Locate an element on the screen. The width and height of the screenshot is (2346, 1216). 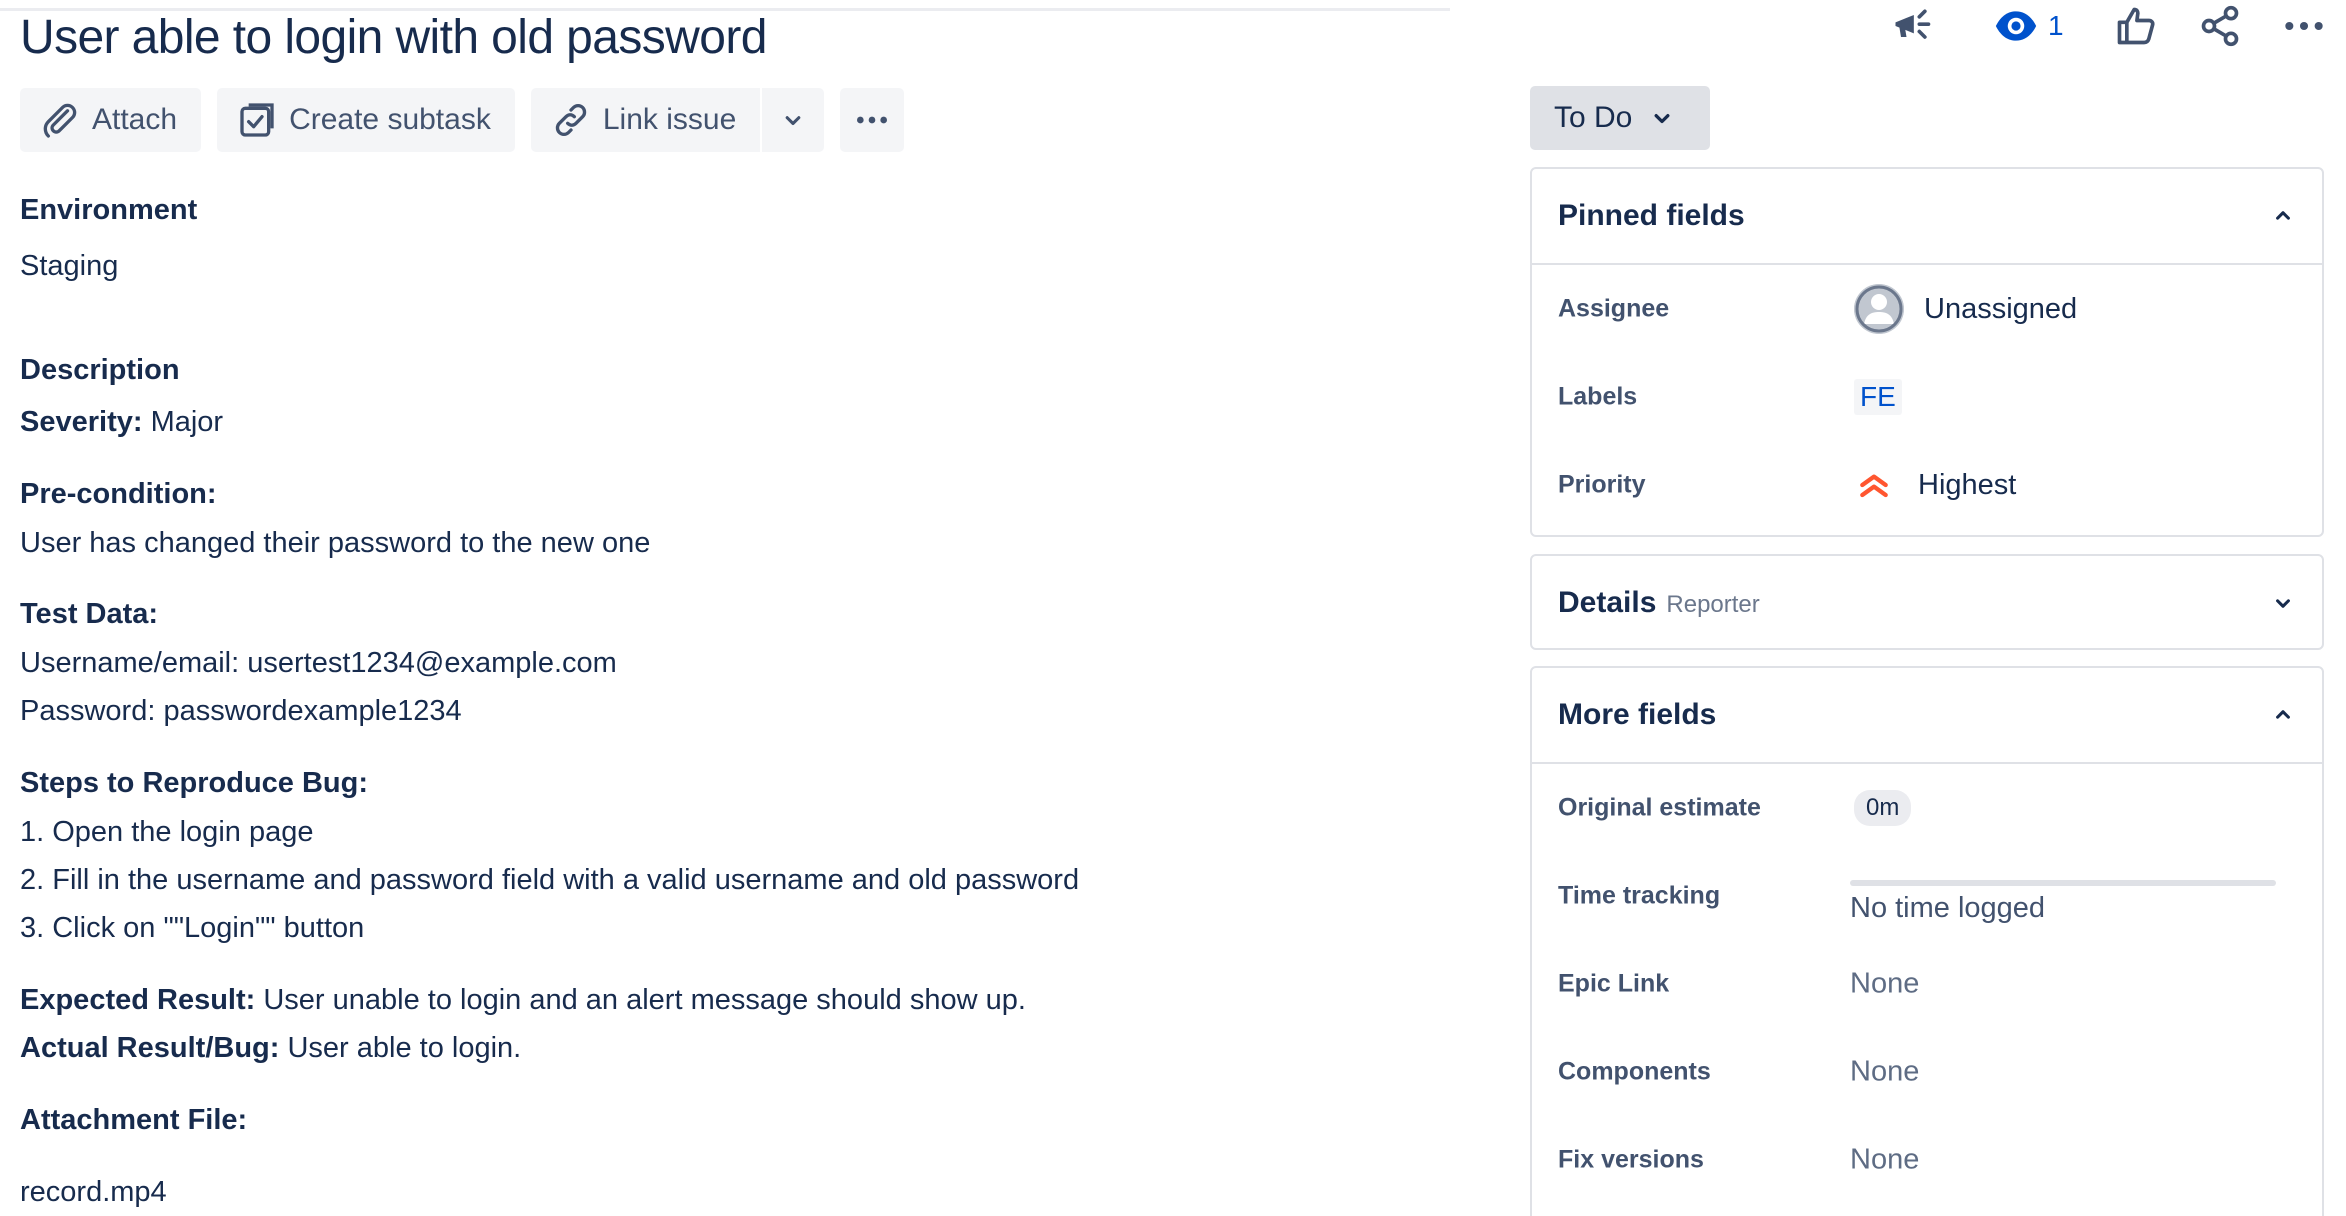
label-chip: FE is located at coordinates (1878, 397).